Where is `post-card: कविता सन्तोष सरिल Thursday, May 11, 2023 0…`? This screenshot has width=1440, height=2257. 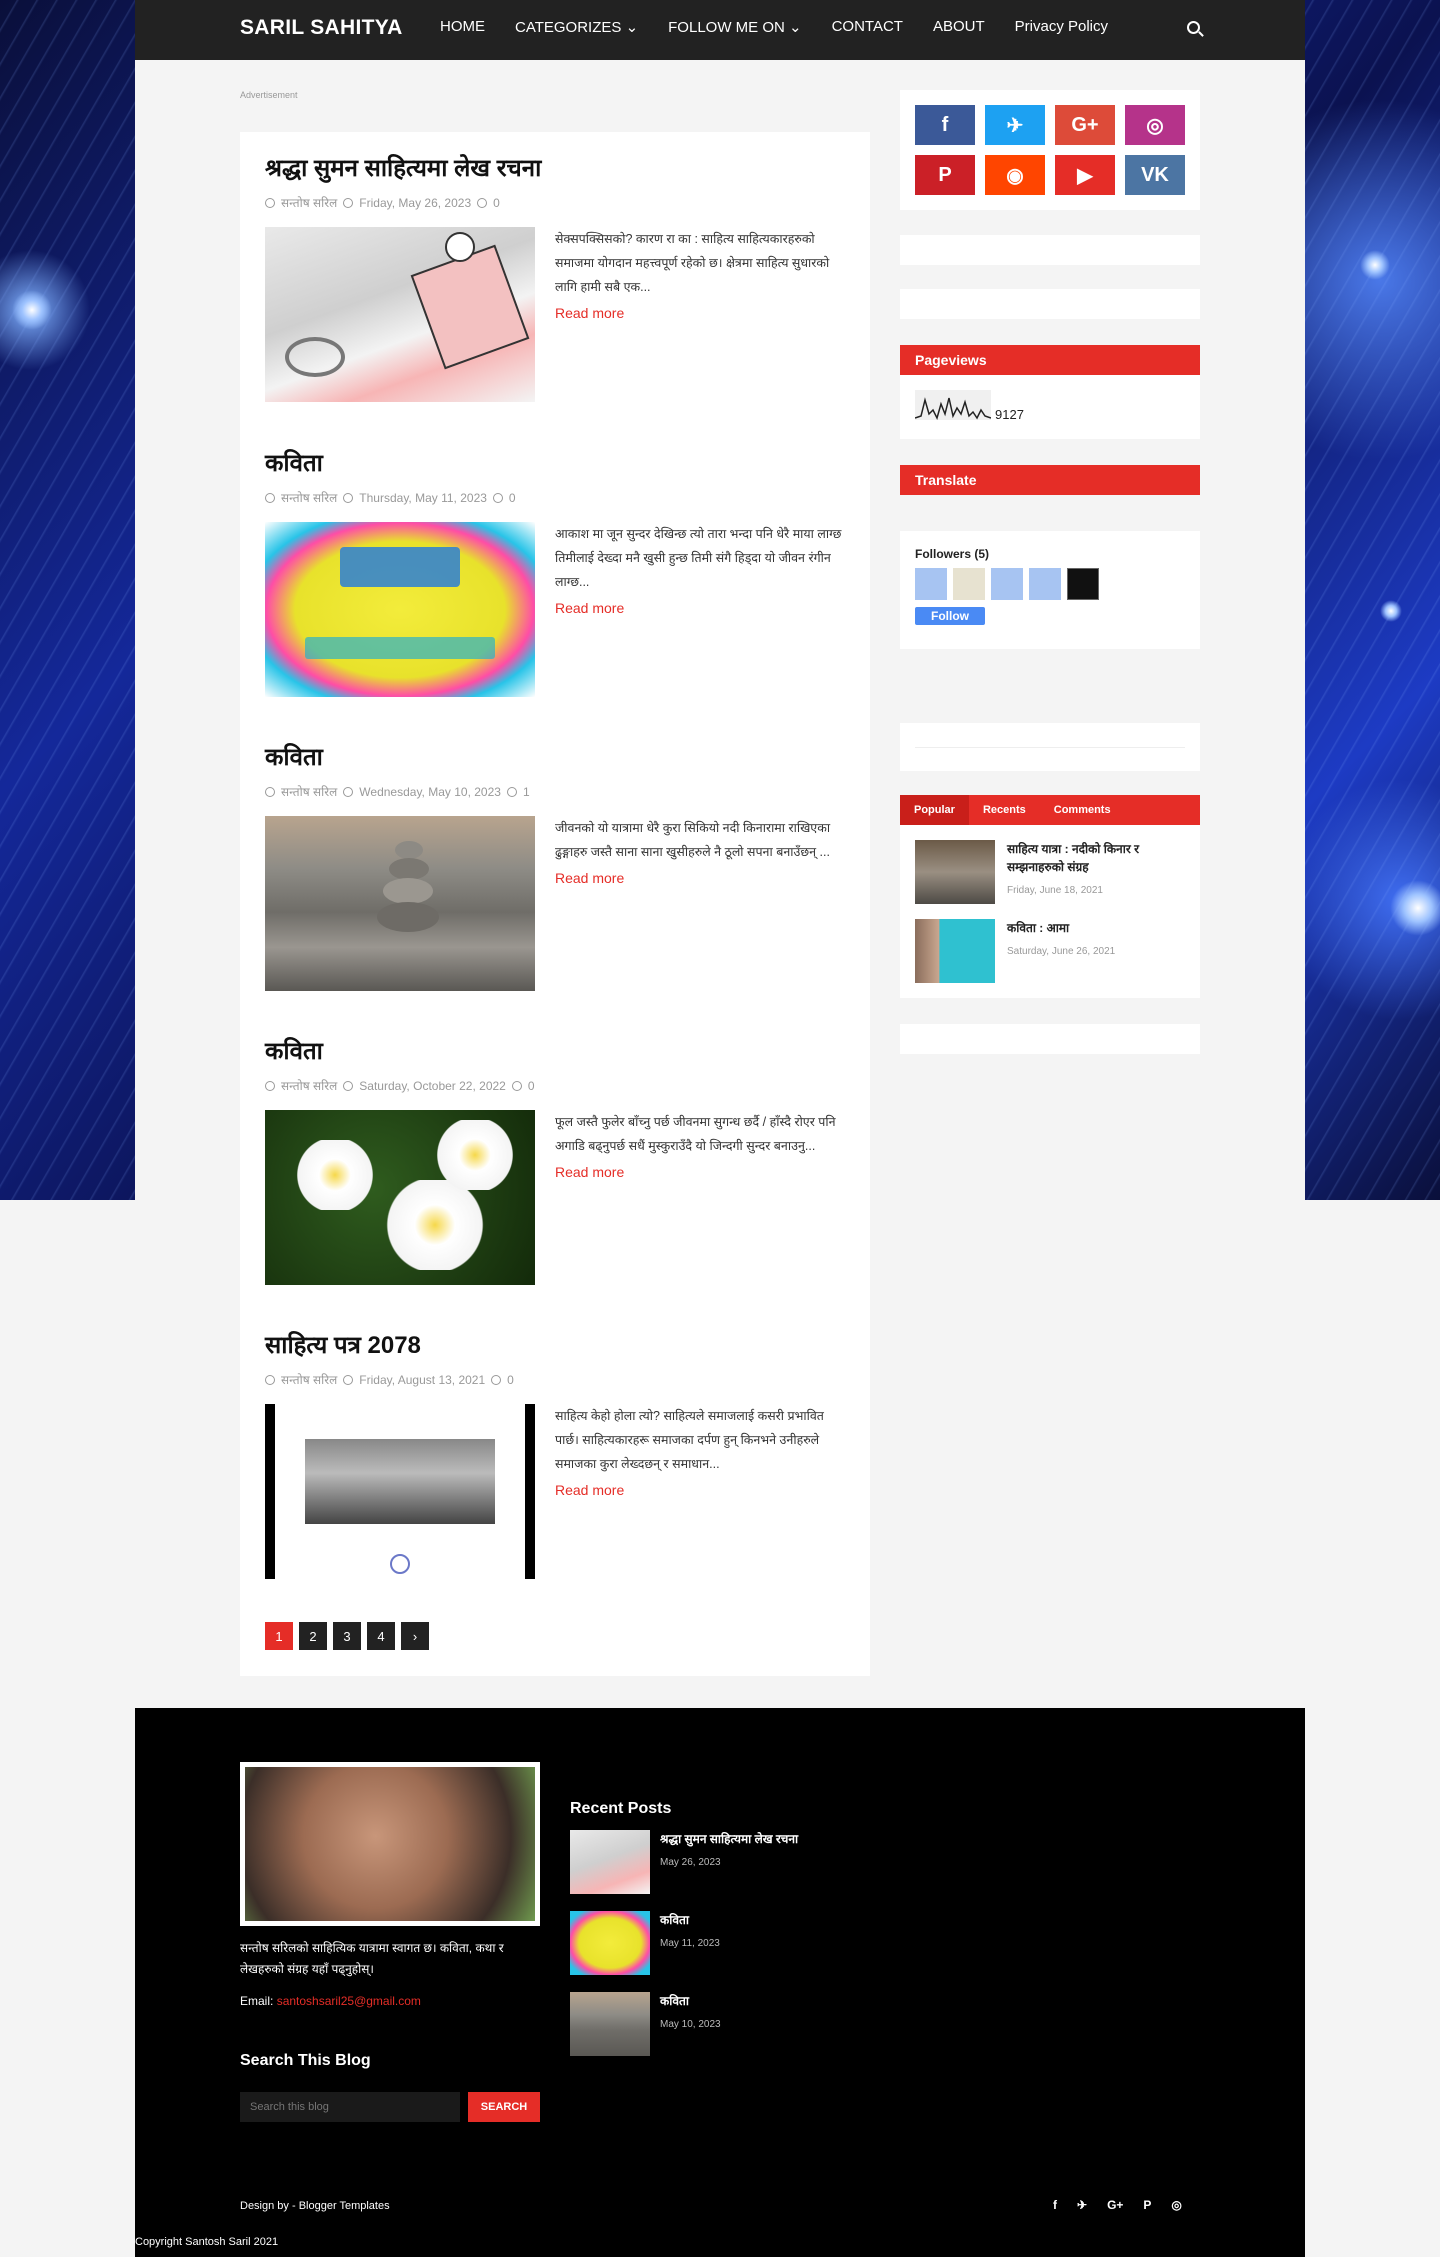 post-card: कविता सन्तोष सरिल Thursday, May 11, 2023 0… is located at coordinates (555, 573).